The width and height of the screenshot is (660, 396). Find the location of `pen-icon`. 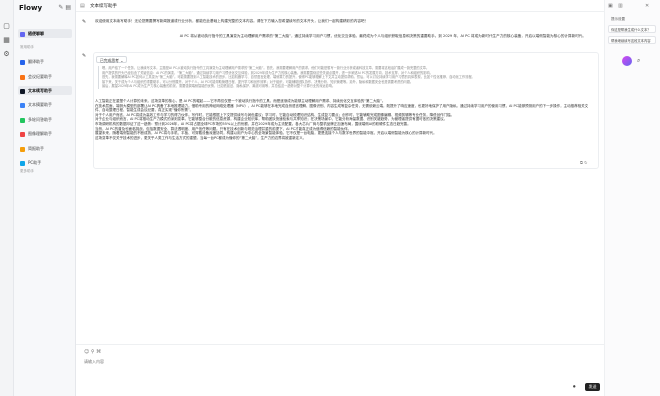

pen-icon is located at coordinates (22, 91).